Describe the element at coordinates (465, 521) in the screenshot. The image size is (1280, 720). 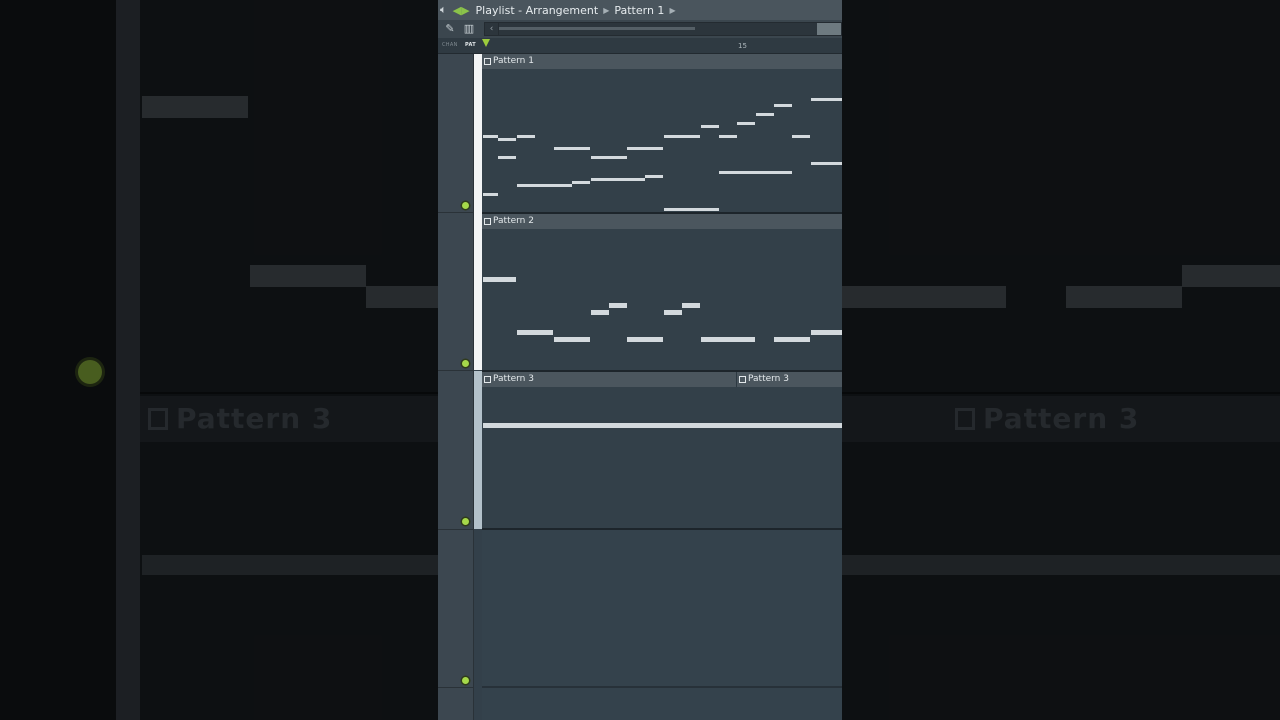
I see `track-3-mute-dot` at that location.